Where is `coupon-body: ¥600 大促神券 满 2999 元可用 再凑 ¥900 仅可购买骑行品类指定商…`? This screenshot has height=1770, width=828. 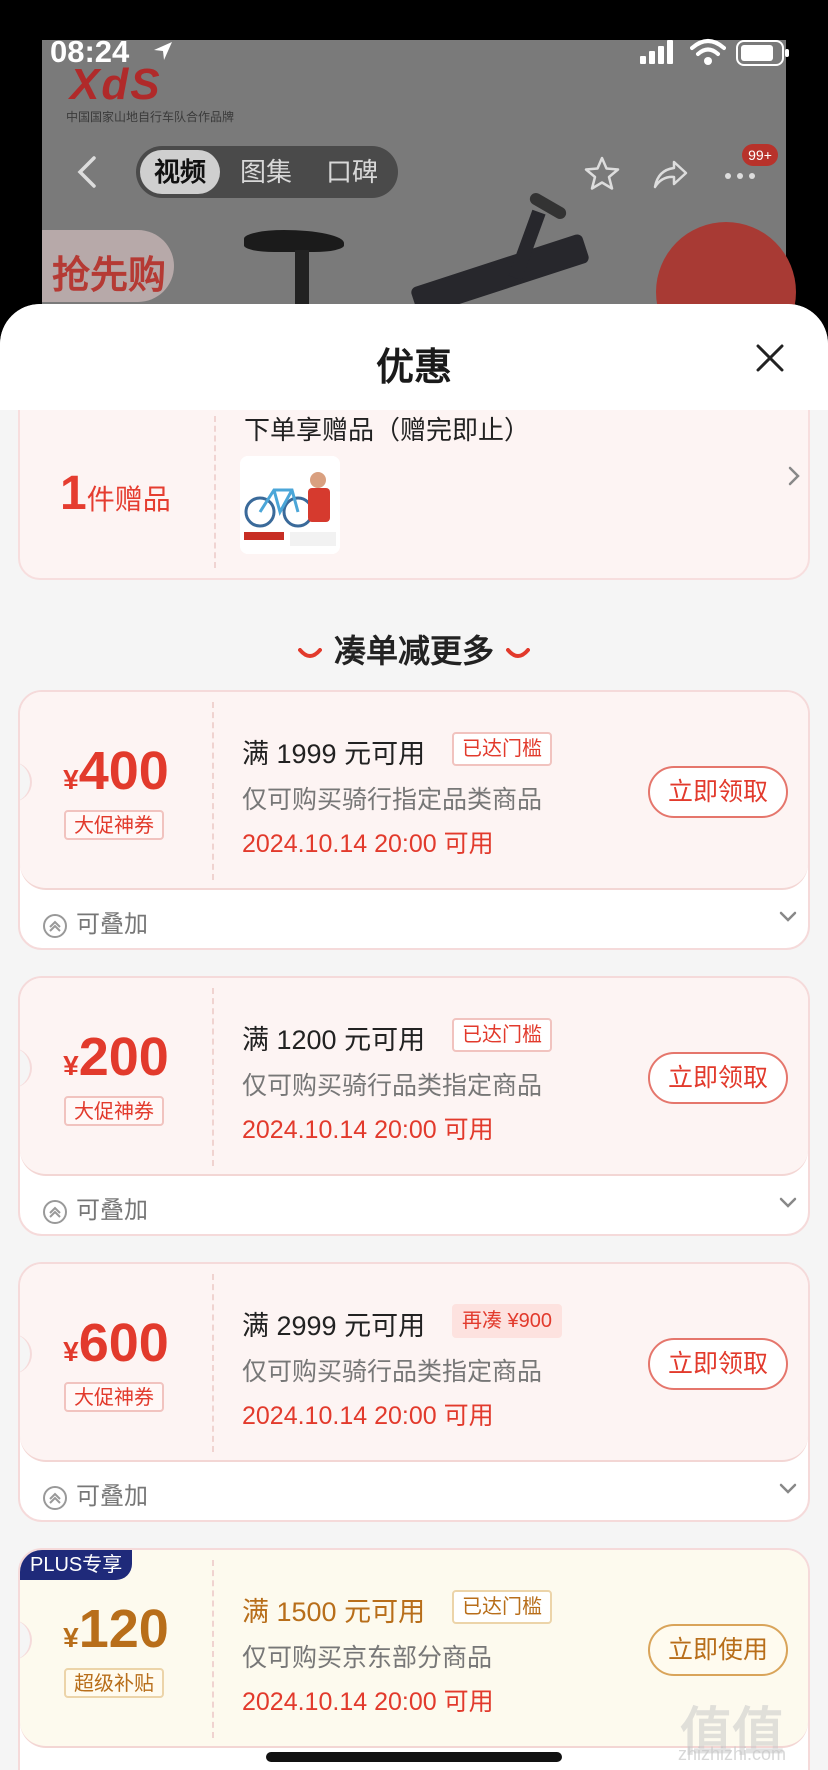
coupon-body: ¥600 大促神券 满 2999 元可用 再凑 ¥900 仅可购买骑行品类指定商… is located at coordinates (414, 1363).